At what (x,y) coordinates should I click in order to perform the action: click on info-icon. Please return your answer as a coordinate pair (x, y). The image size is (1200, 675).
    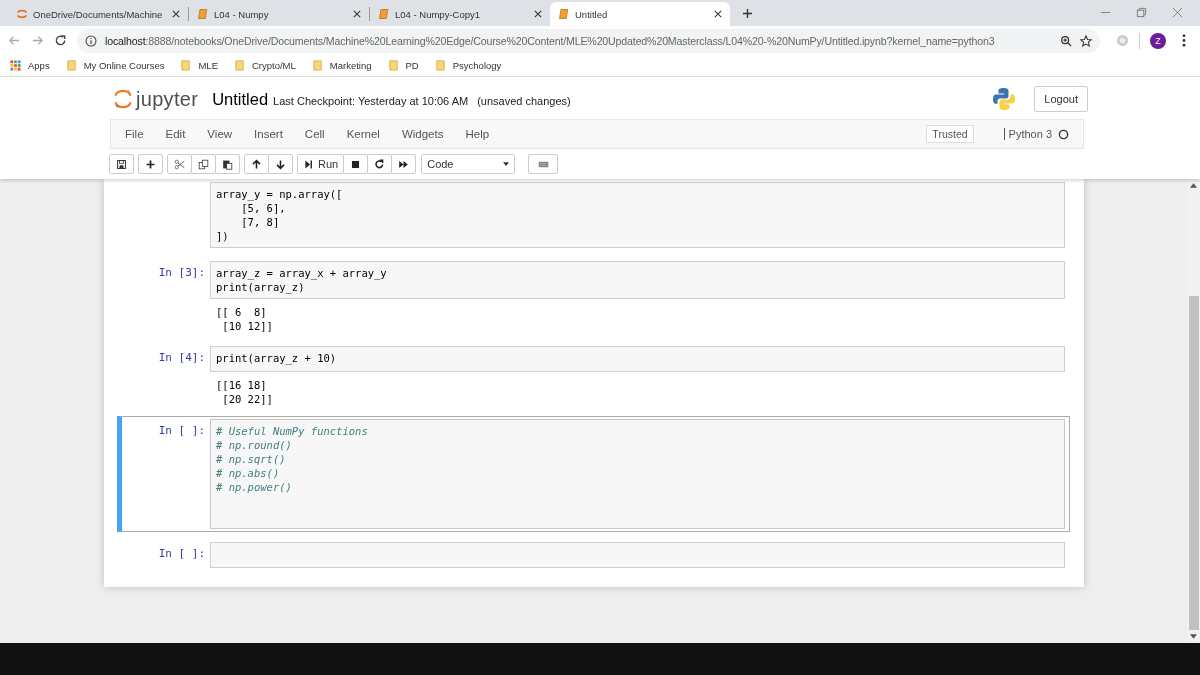
    Looking at the image, I should click on (91, 40).